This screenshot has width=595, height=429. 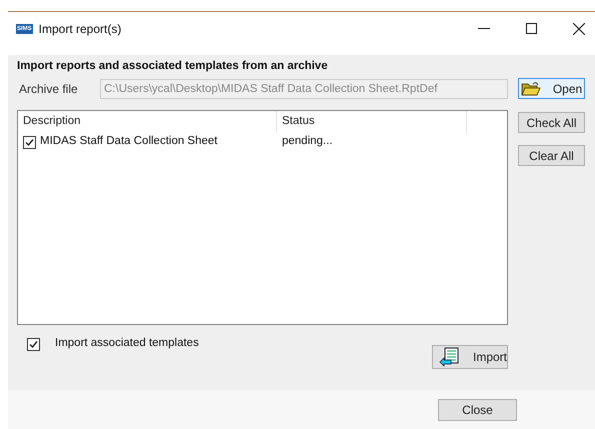 What do you see at coordinates (531, 28) in the screenshot?
I see `maximize-icon` at bounding box center [531, 28].